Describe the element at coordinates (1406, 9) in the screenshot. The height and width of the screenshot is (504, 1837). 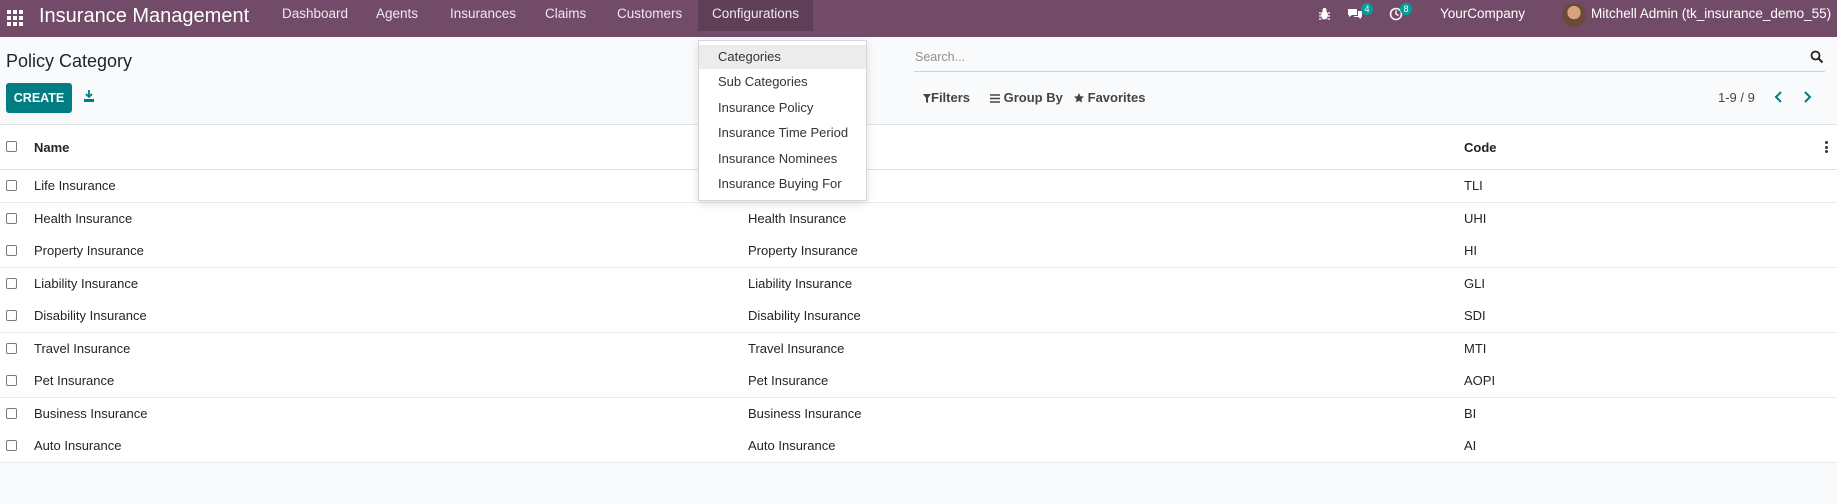
I see `activities-badge: 8` at that location.